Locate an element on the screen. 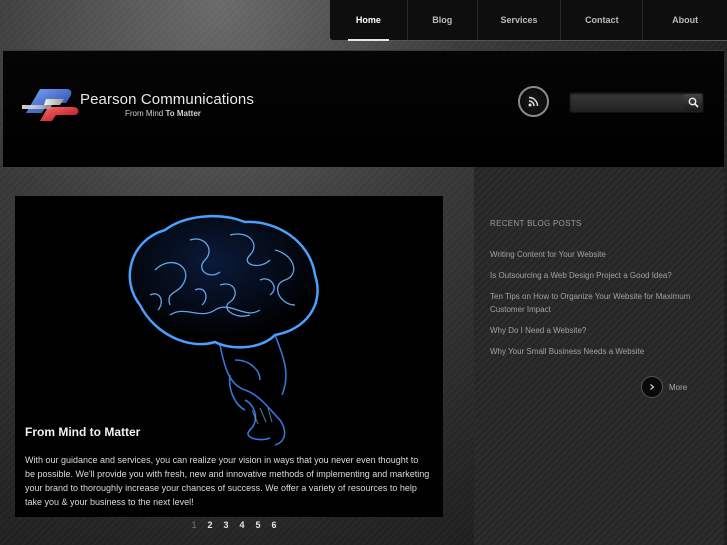 The height and width of the screenshot is (545, 727). tagline-part-1: From Mind is located at coordinates (144, 113).